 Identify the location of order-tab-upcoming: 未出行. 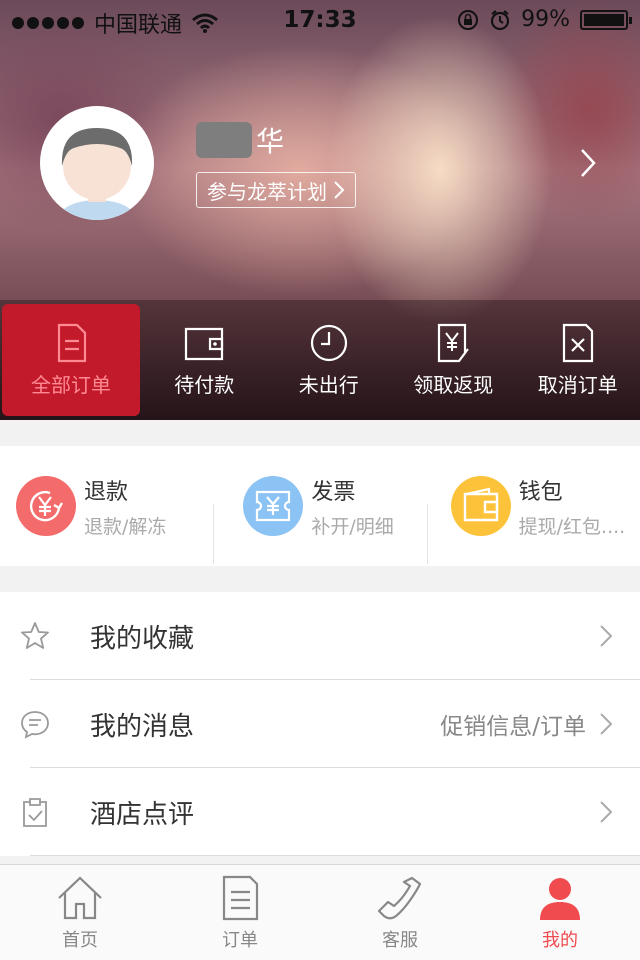
(329, 360).